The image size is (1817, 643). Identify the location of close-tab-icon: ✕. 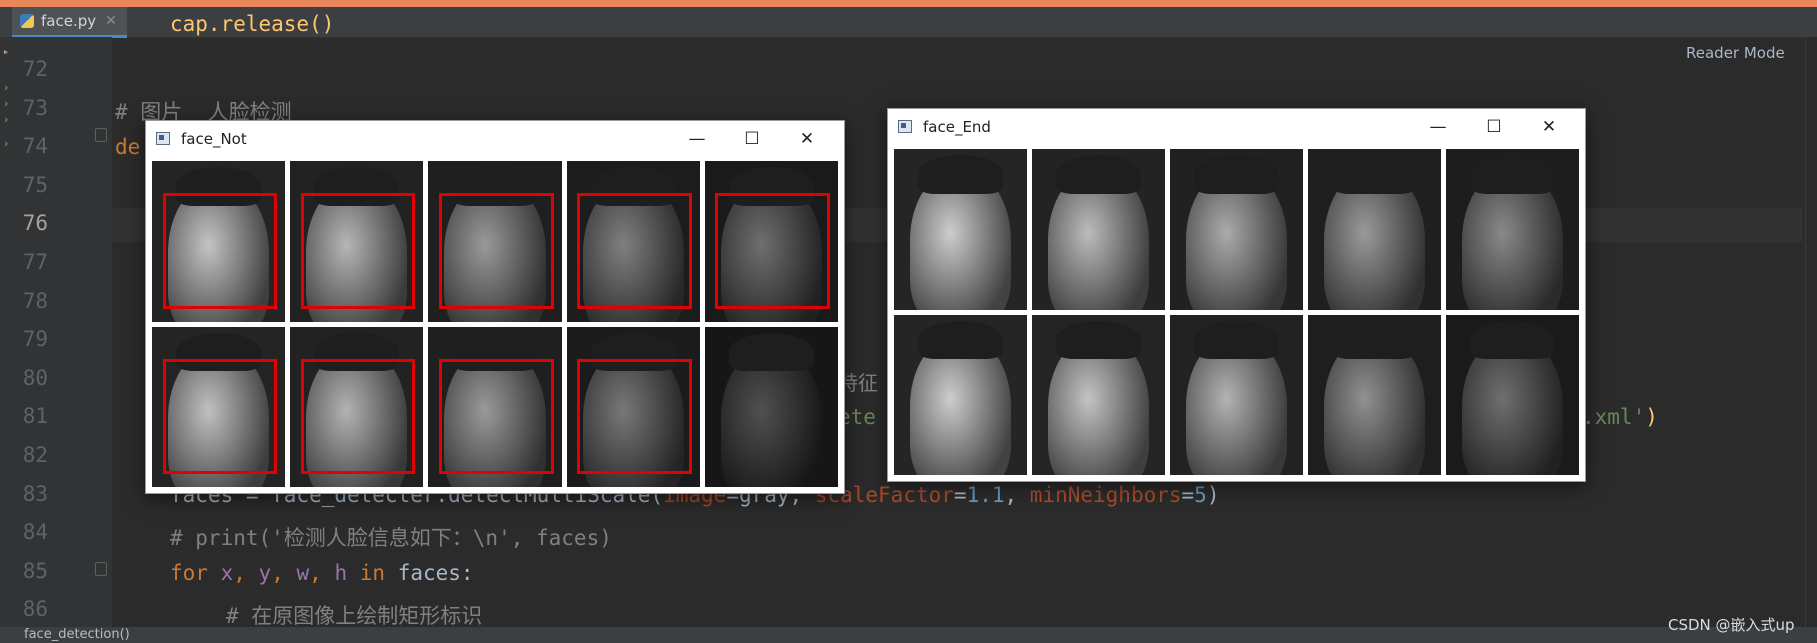
(111, 21).